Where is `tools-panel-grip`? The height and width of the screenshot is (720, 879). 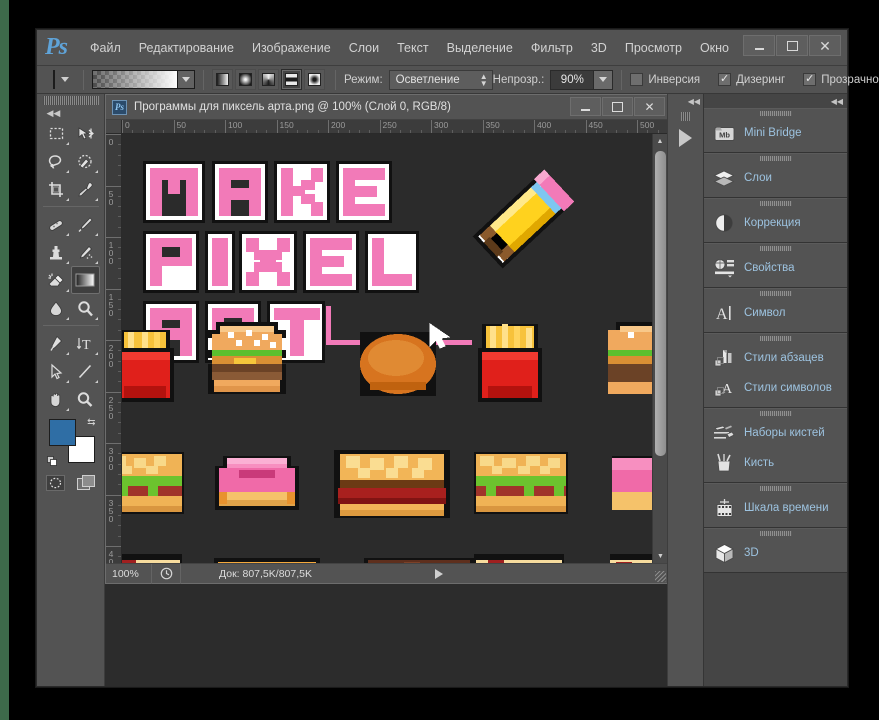
tools-panel-grip is located at coordinates (70, 100).